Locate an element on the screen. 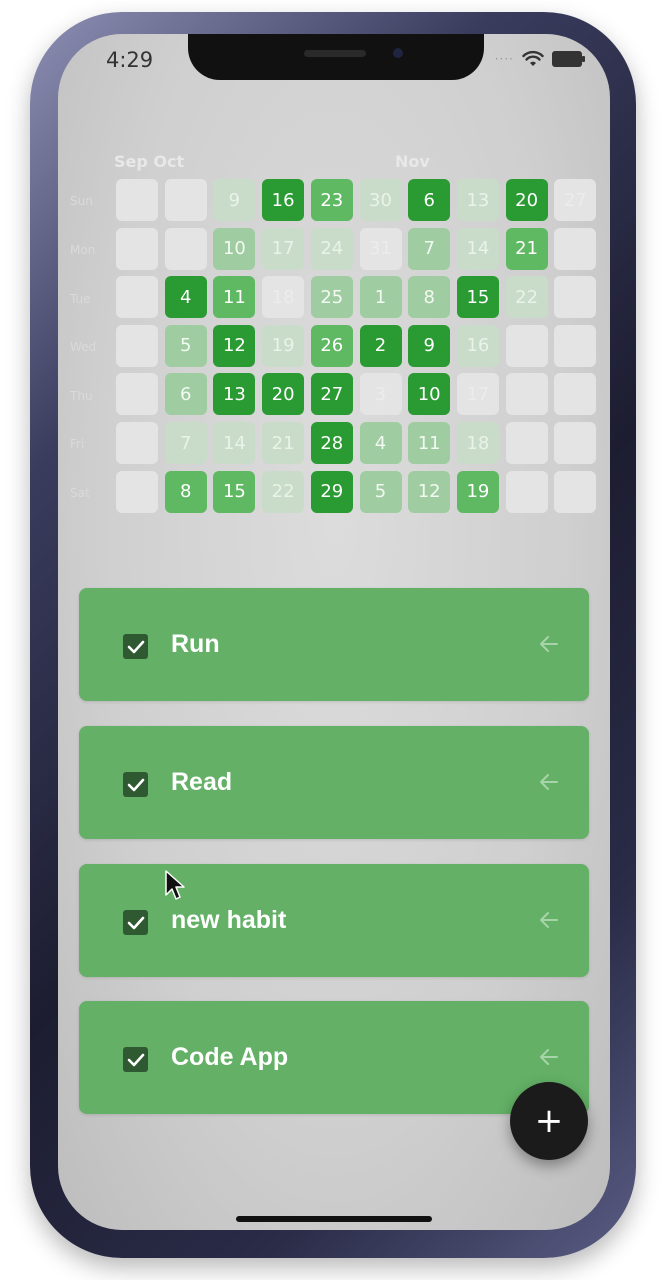 This screenshot has height=1280, width=668. calendar-day-cell: 25 is located at coordinates (331, 297).